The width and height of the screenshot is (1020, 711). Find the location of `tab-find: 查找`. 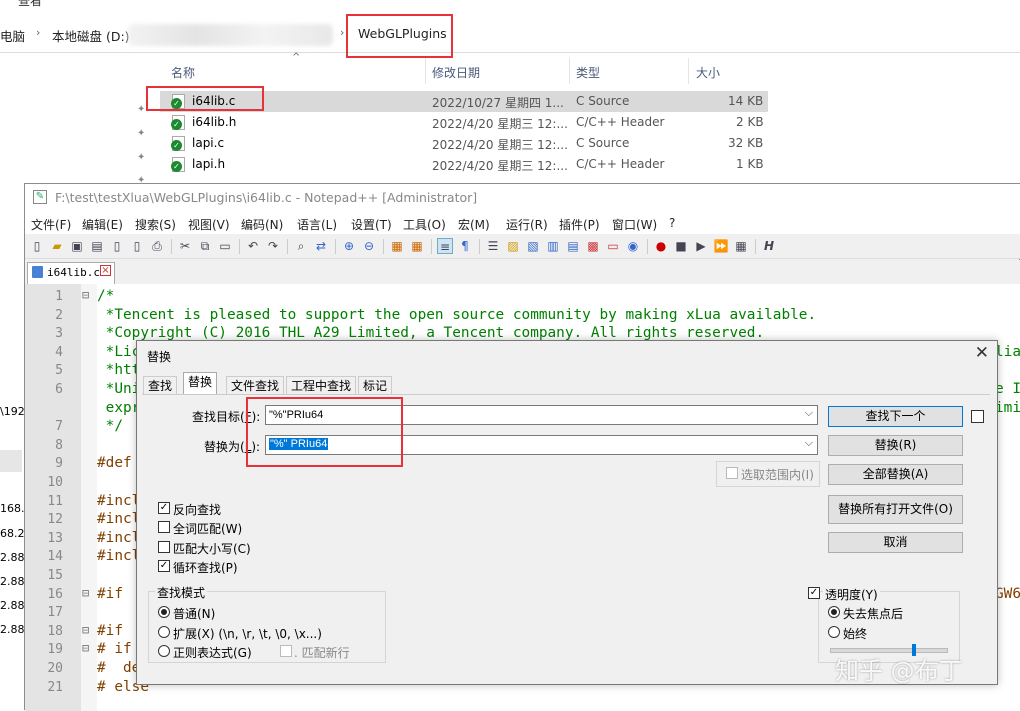

tab-find: 查找 is located at coordinates (160, 385).